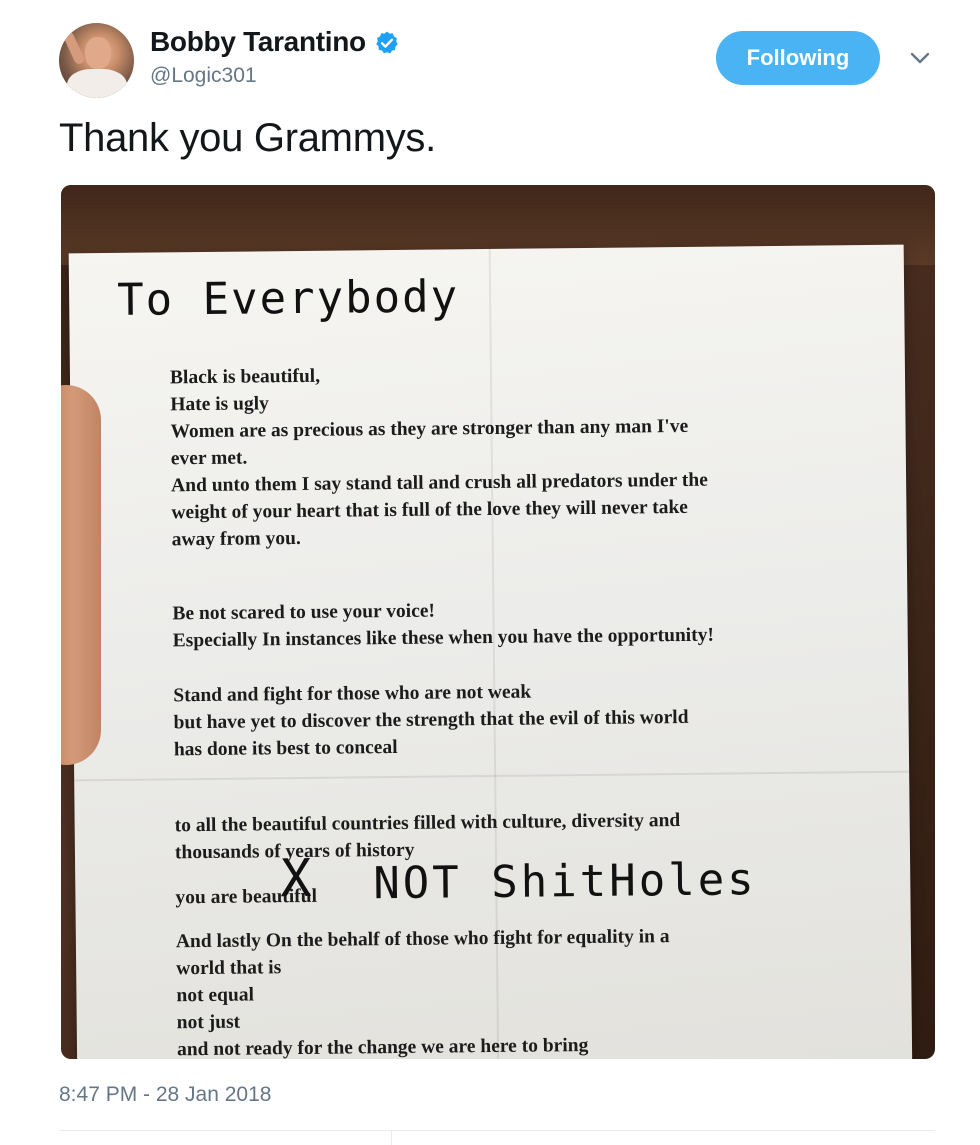  I want to click on user-handle: @Logic301, so click(203, 76).